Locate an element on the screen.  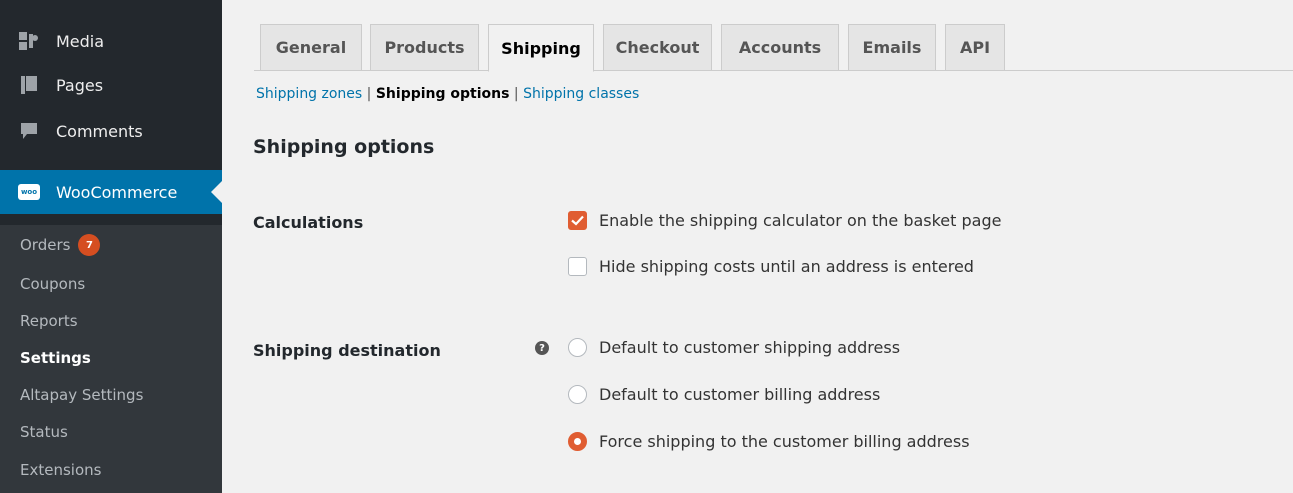
woocommerce-logo: woo is located at coordinates (29, 192).